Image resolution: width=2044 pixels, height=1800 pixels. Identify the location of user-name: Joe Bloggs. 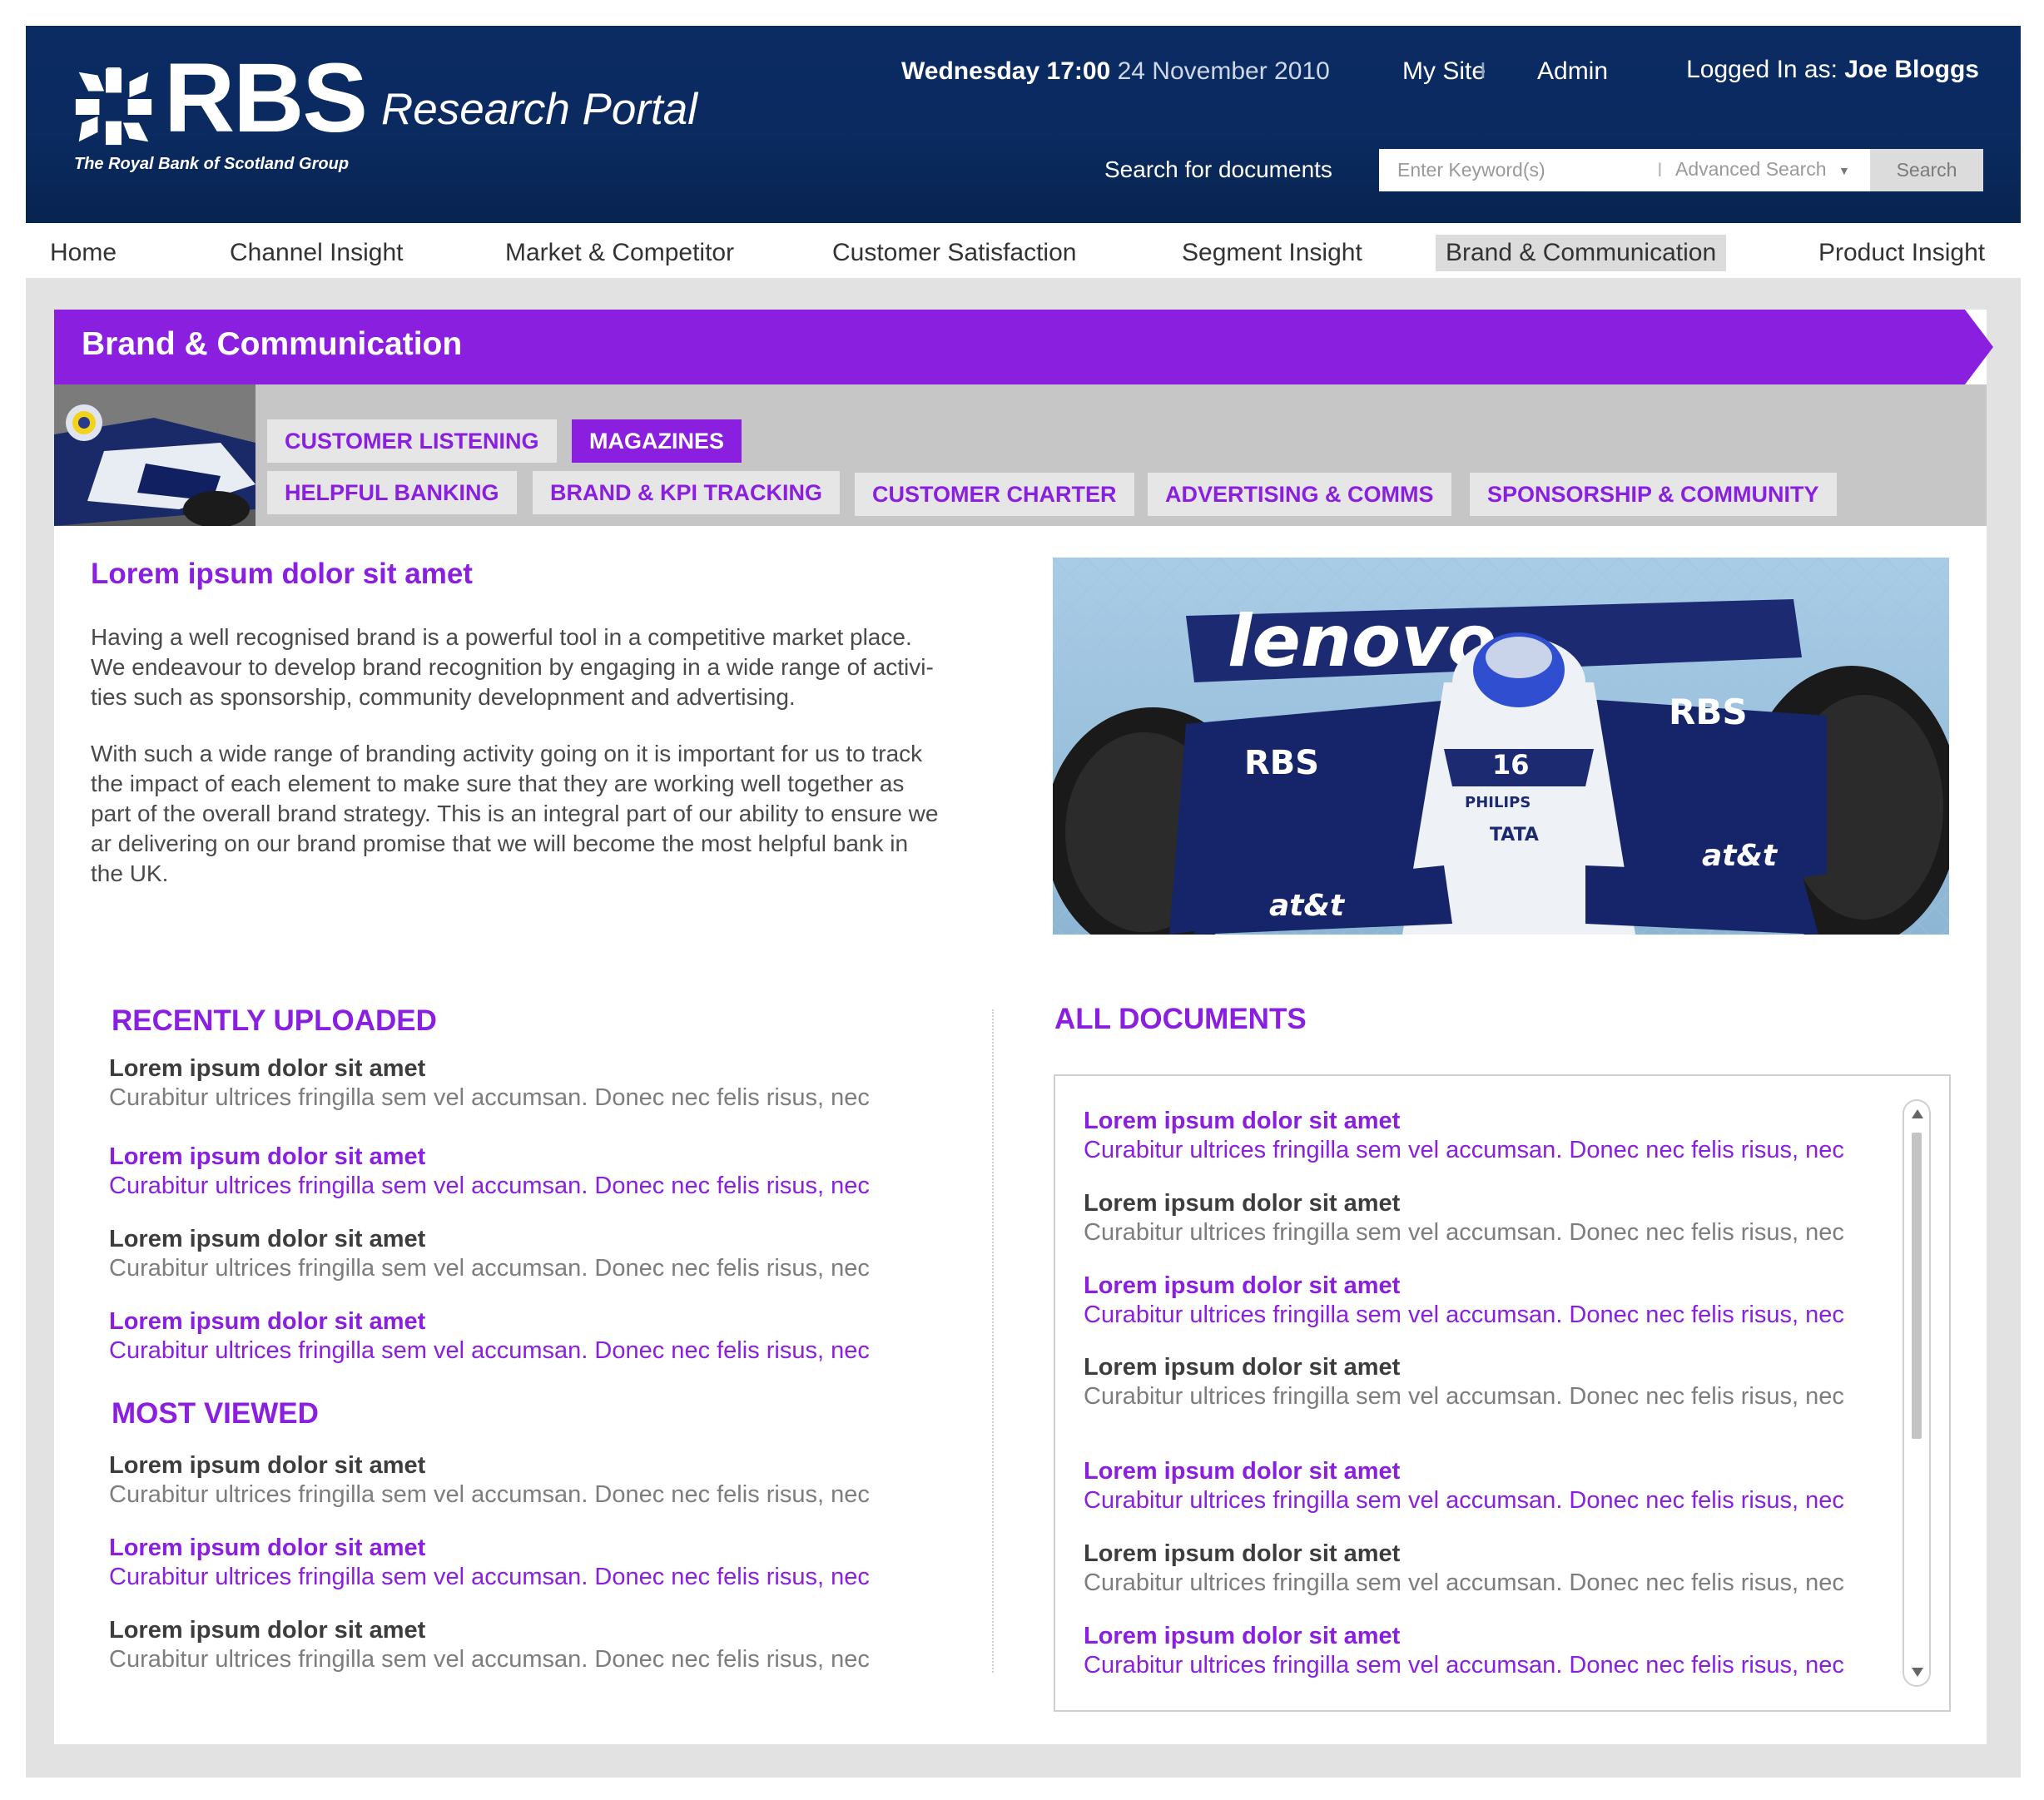
(1912, 69).